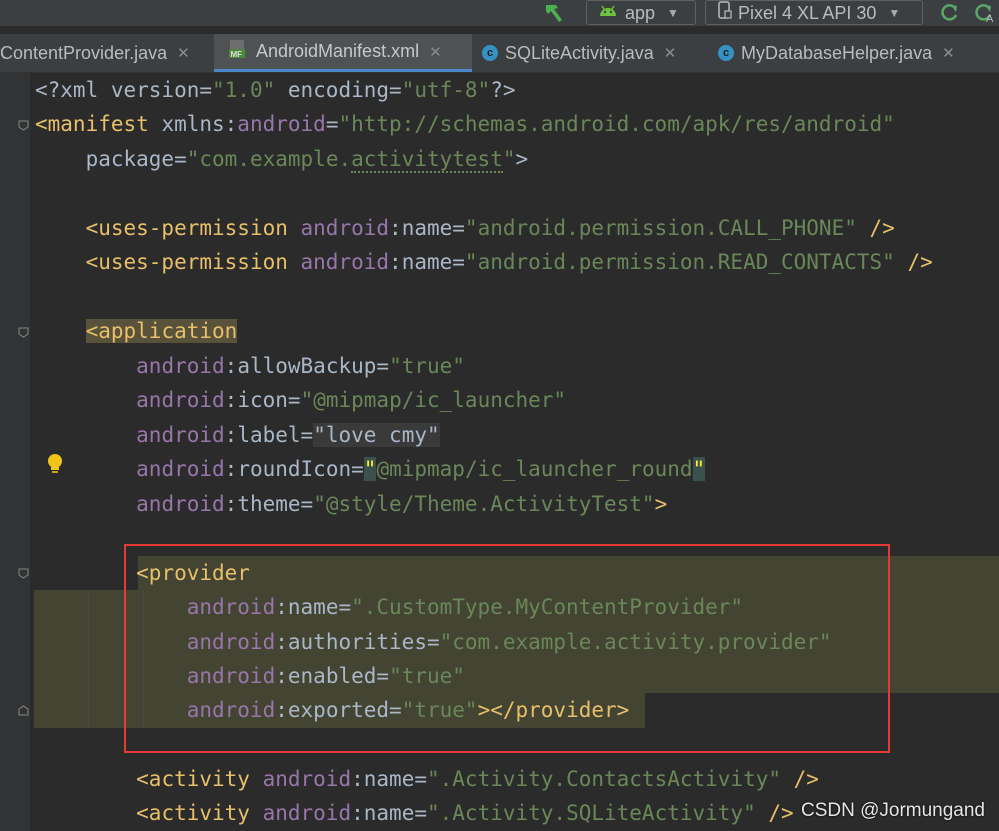  What do you see at coordinates (23, 710) in the screenshot?
I see `fold-end-marker-icon` at bounding box center [23, 710].